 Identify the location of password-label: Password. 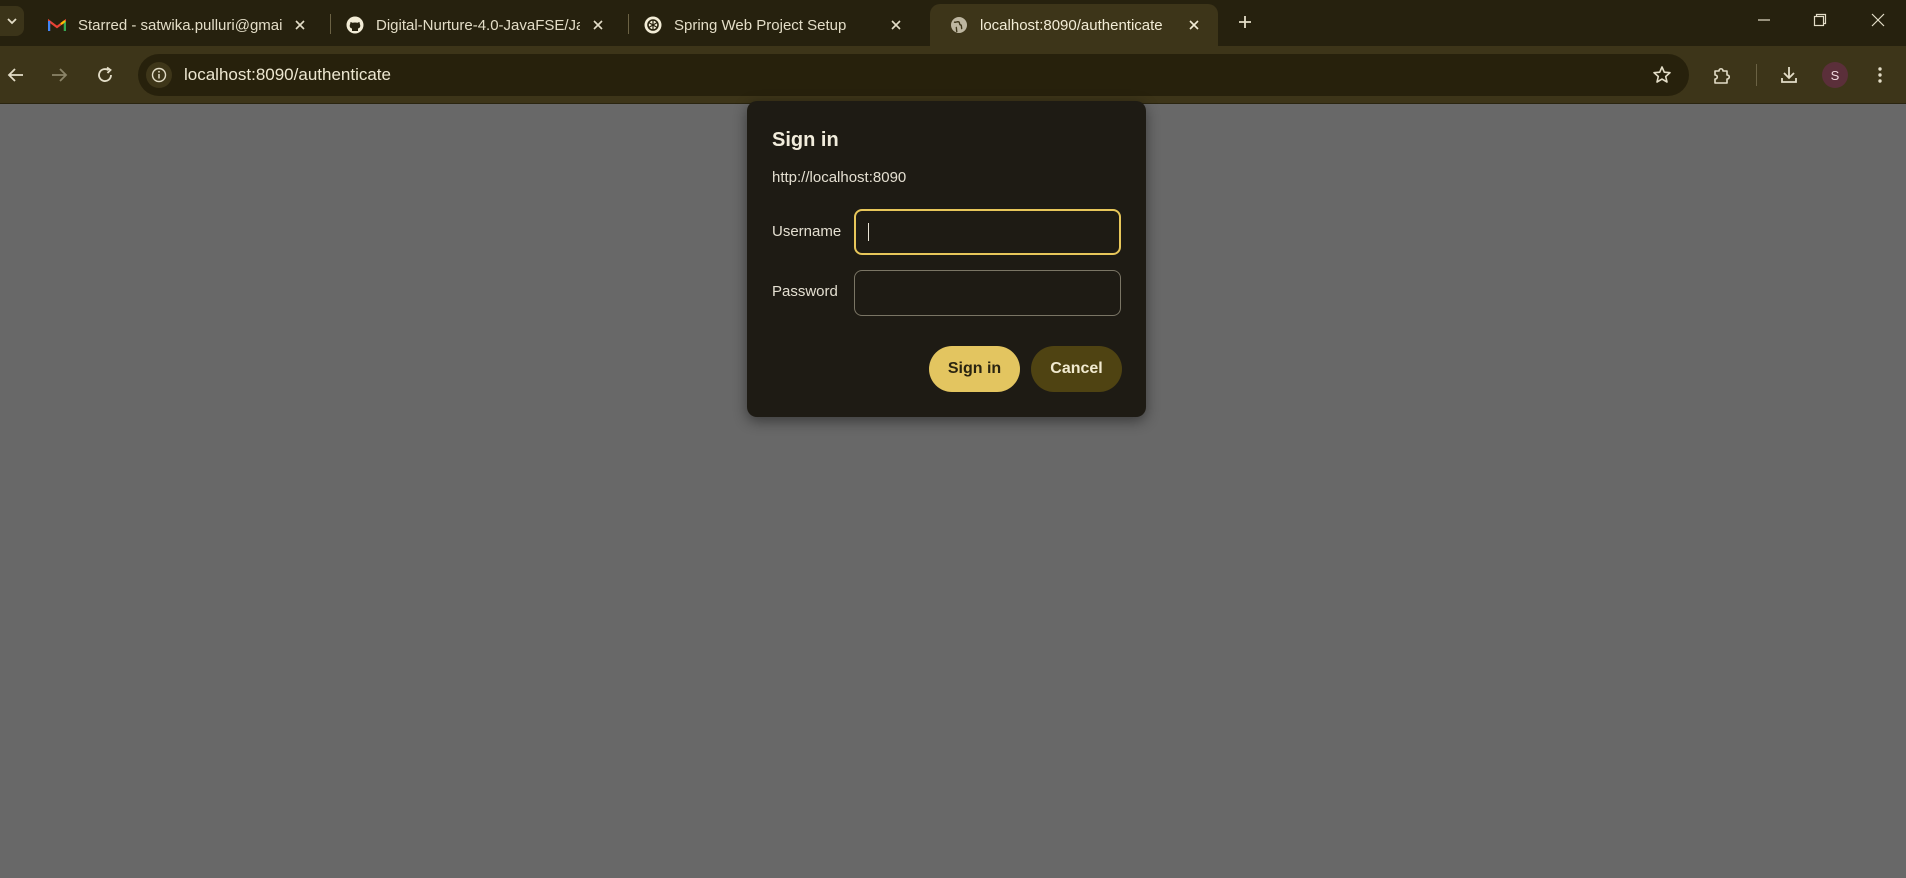
(805, 291).